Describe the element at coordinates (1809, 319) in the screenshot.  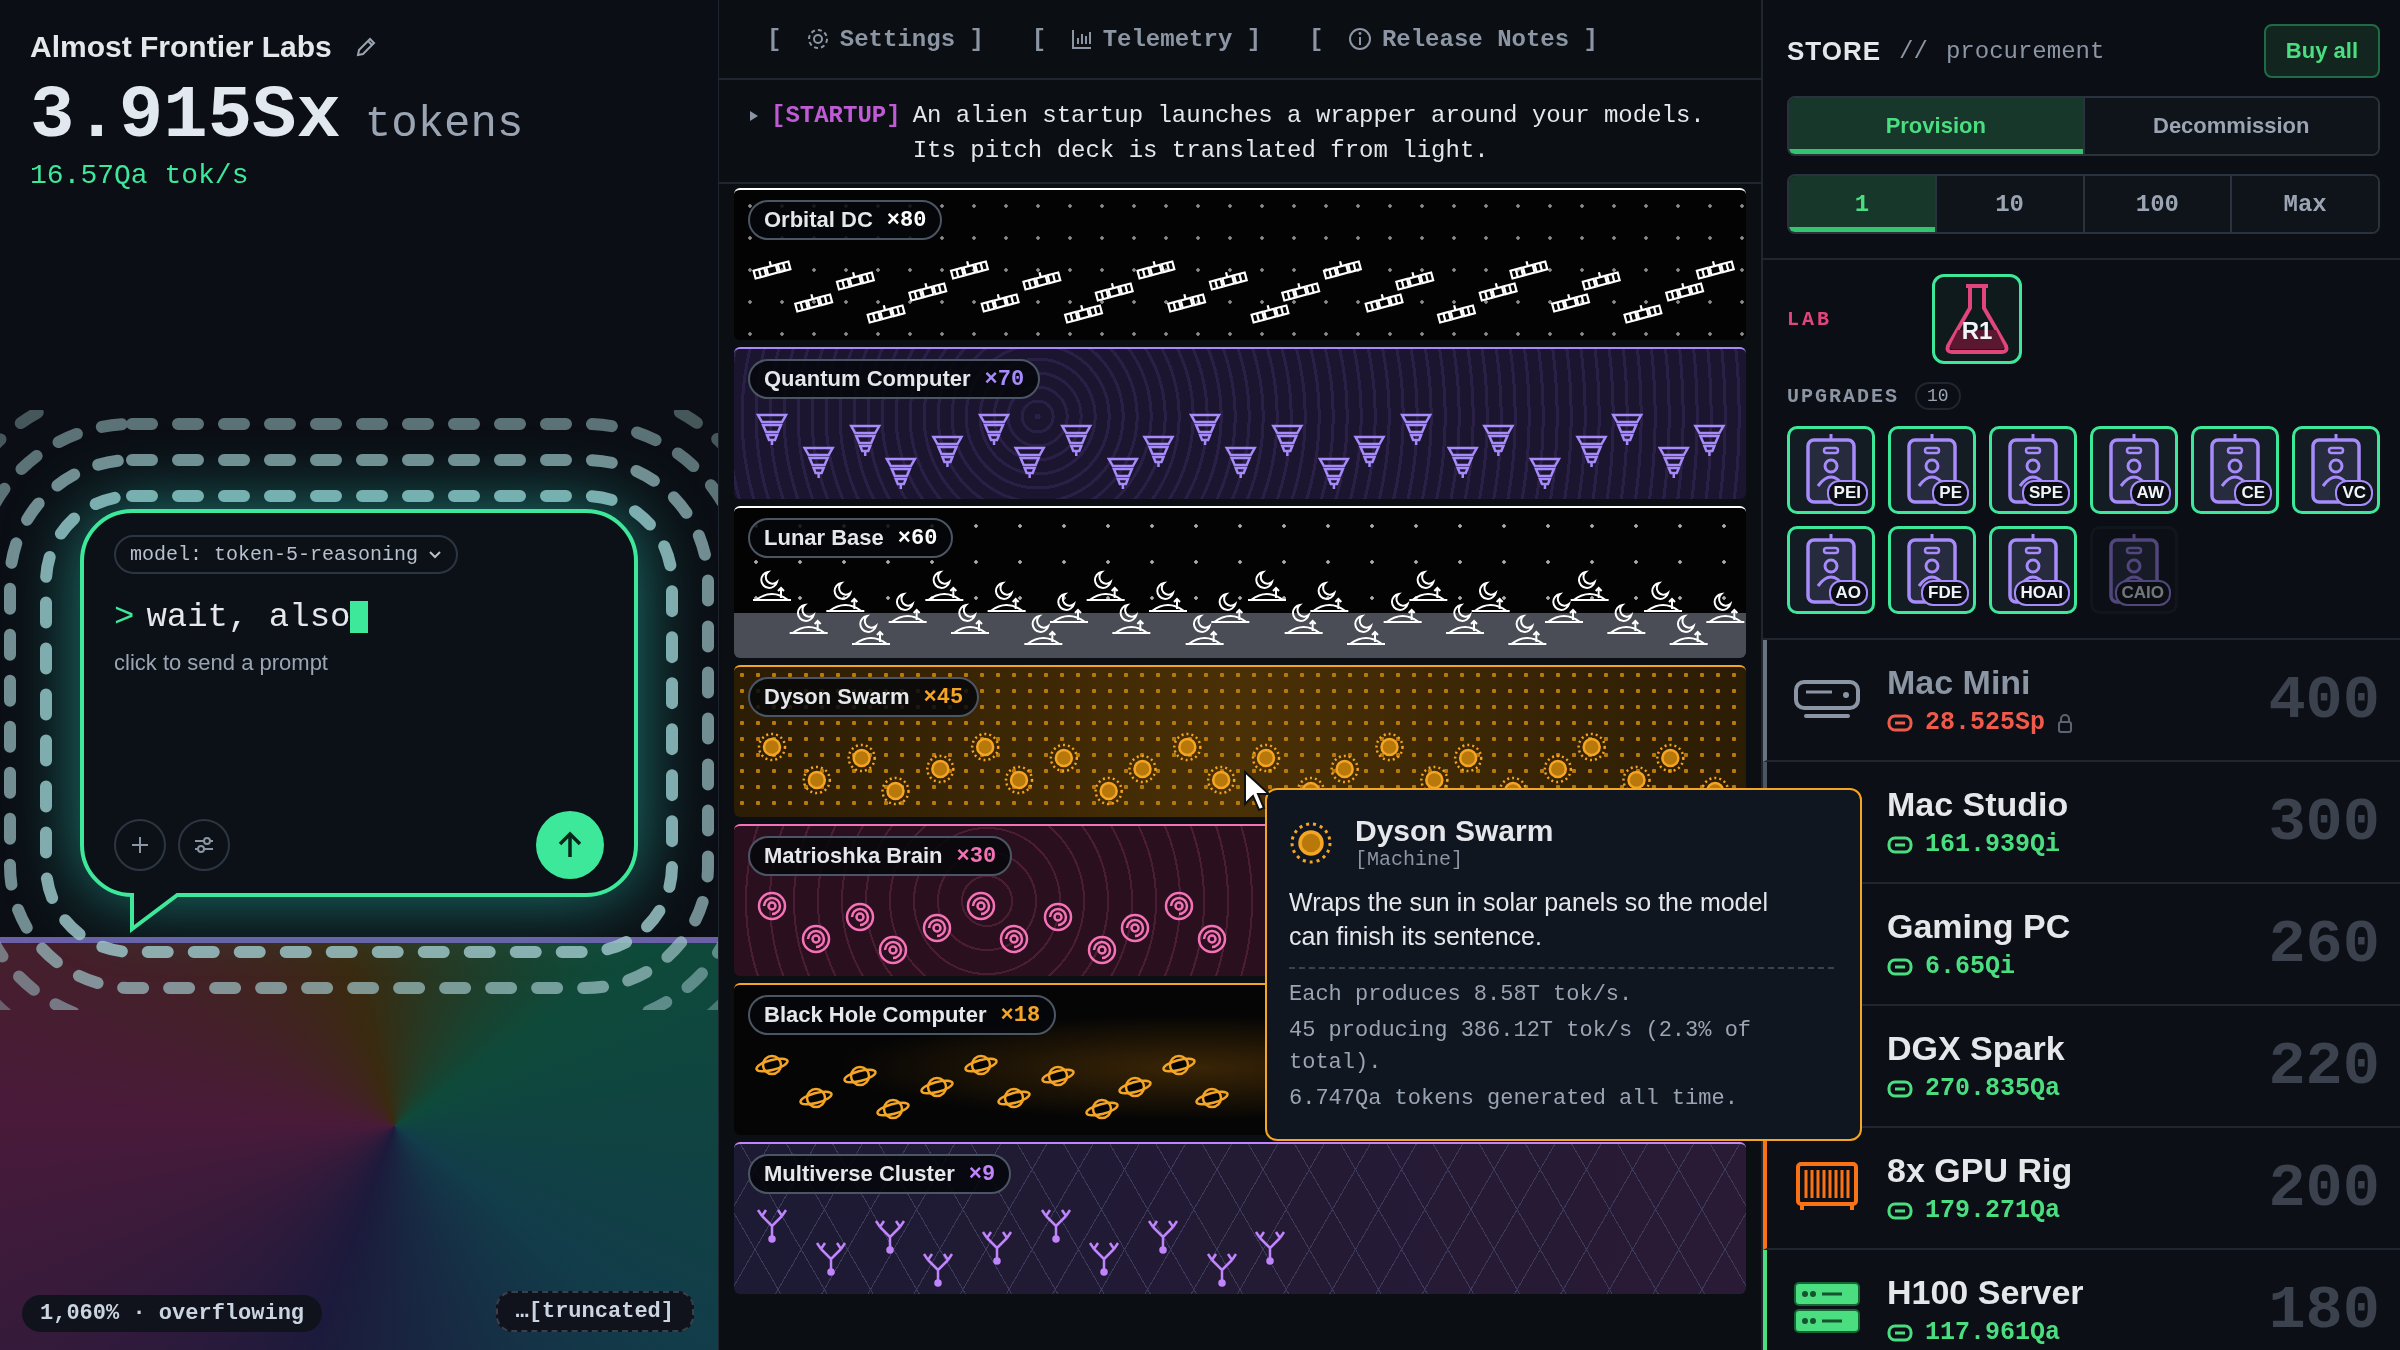
I see `lab-label: LAB` at that location.